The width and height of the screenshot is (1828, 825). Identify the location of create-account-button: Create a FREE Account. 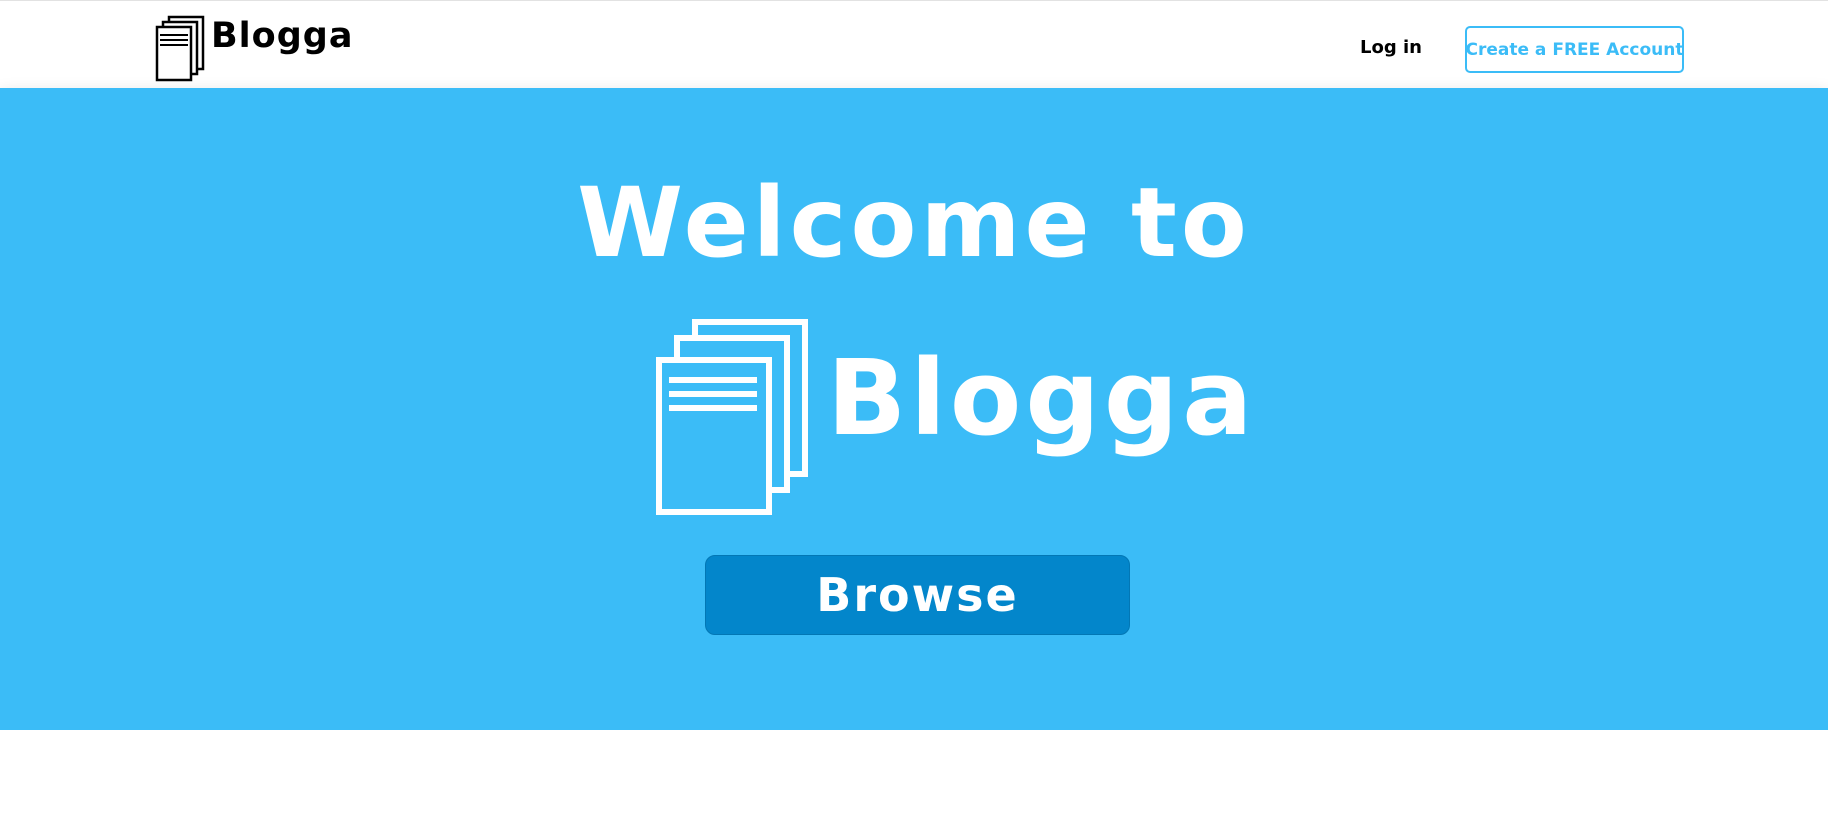
(1574, 49).